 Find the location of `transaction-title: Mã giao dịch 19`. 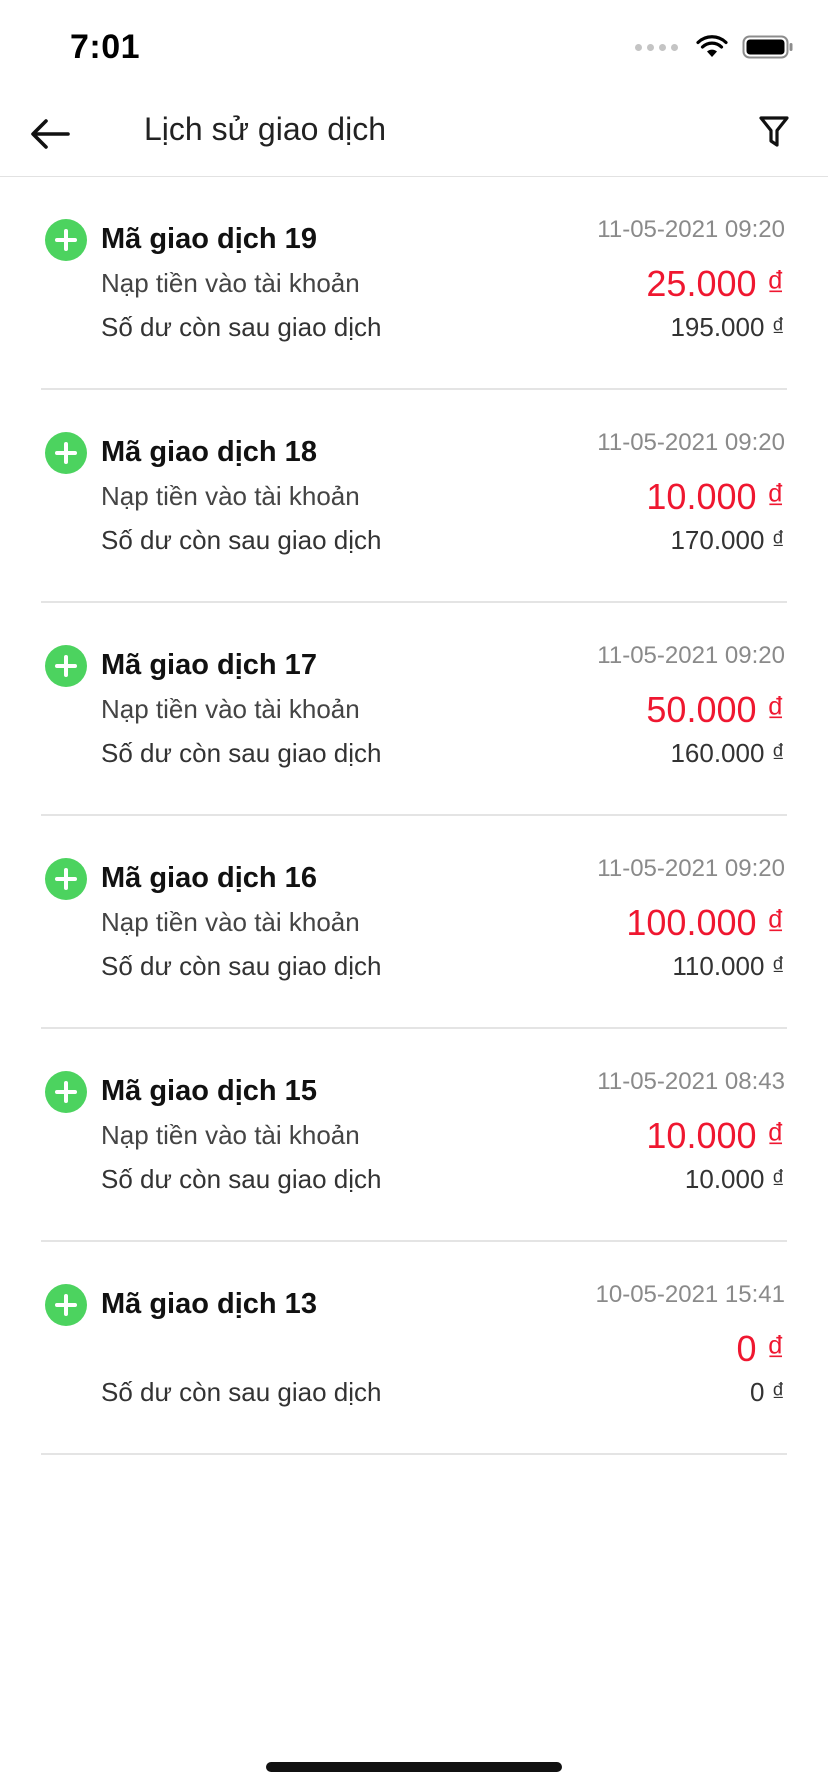

transaction-title: Mã giao dịch 19 is located at coordinates (209, 239).